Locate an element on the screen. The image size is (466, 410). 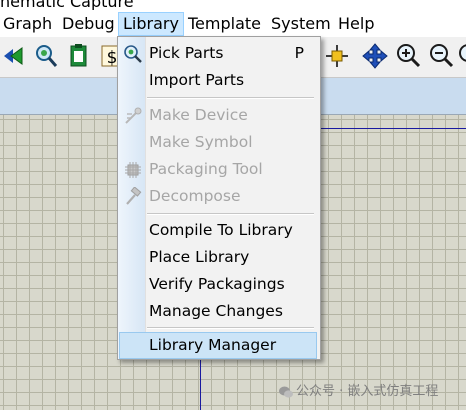
menu-item-label: Place Library is located at coordinates (199, 257).